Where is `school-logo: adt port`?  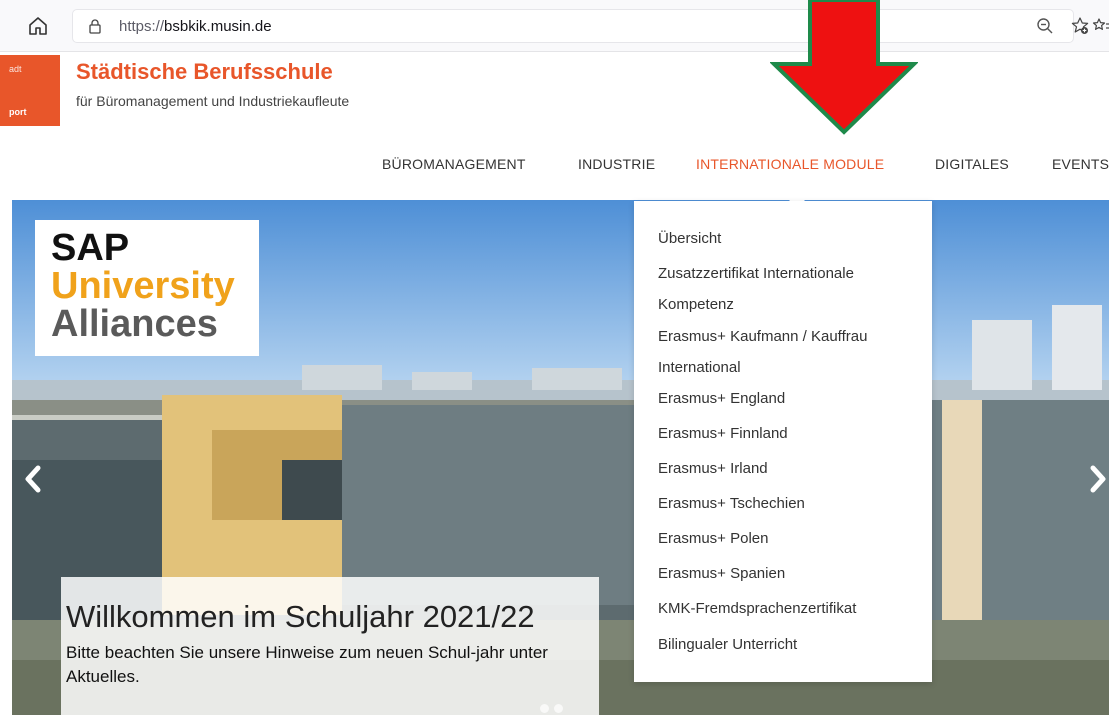
school-logo: adt port is located at coordinates (30, 90).